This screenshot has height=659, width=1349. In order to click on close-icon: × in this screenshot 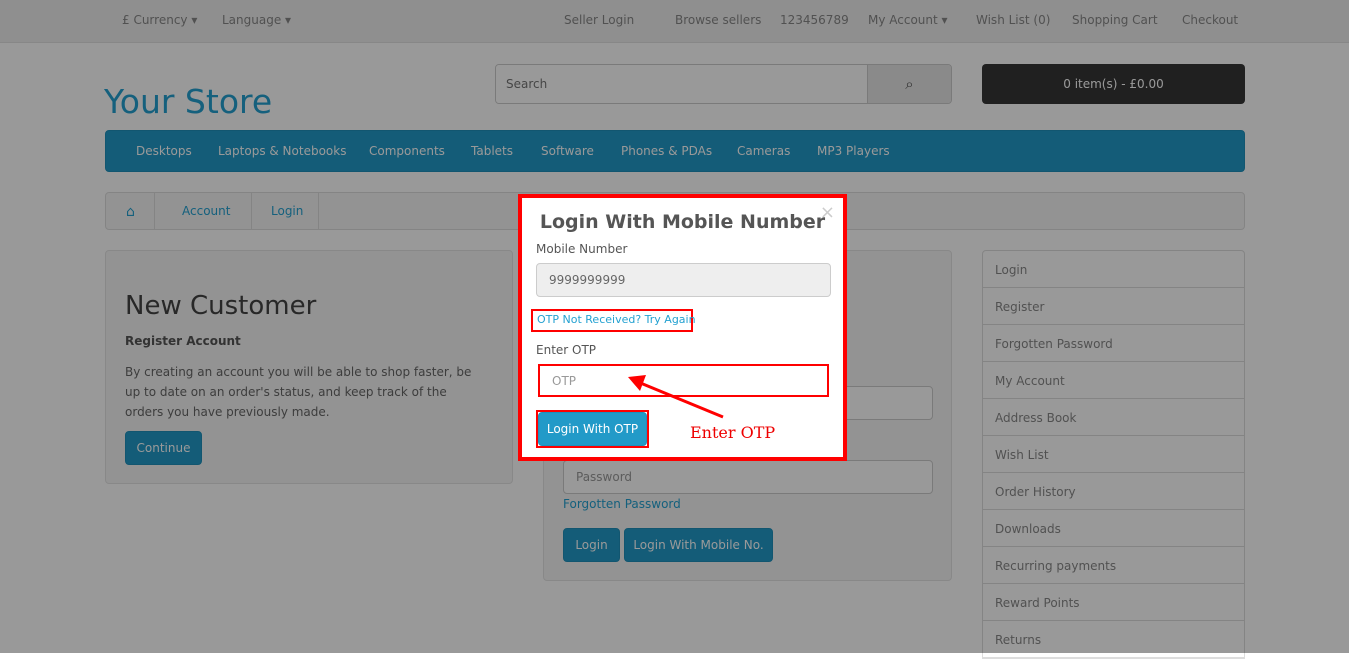, I will do `click(827, 212)`.